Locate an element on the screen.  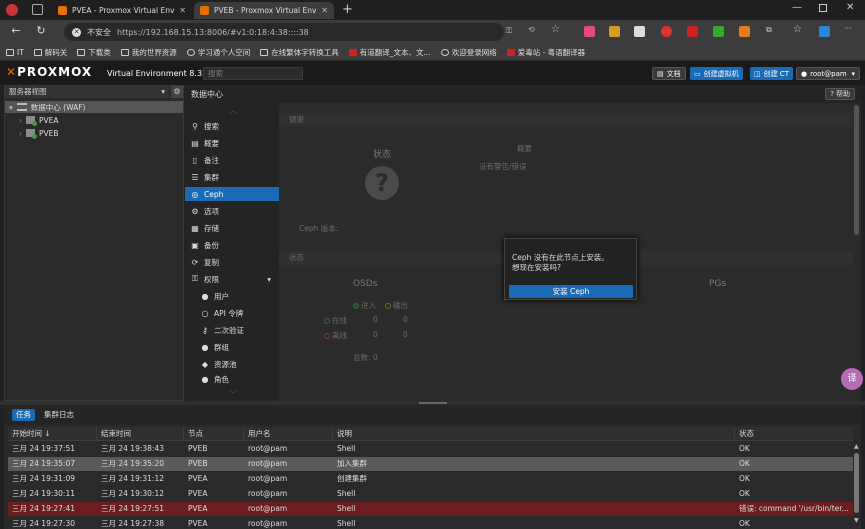
splitter-handle is located at coordinates (433, 403).